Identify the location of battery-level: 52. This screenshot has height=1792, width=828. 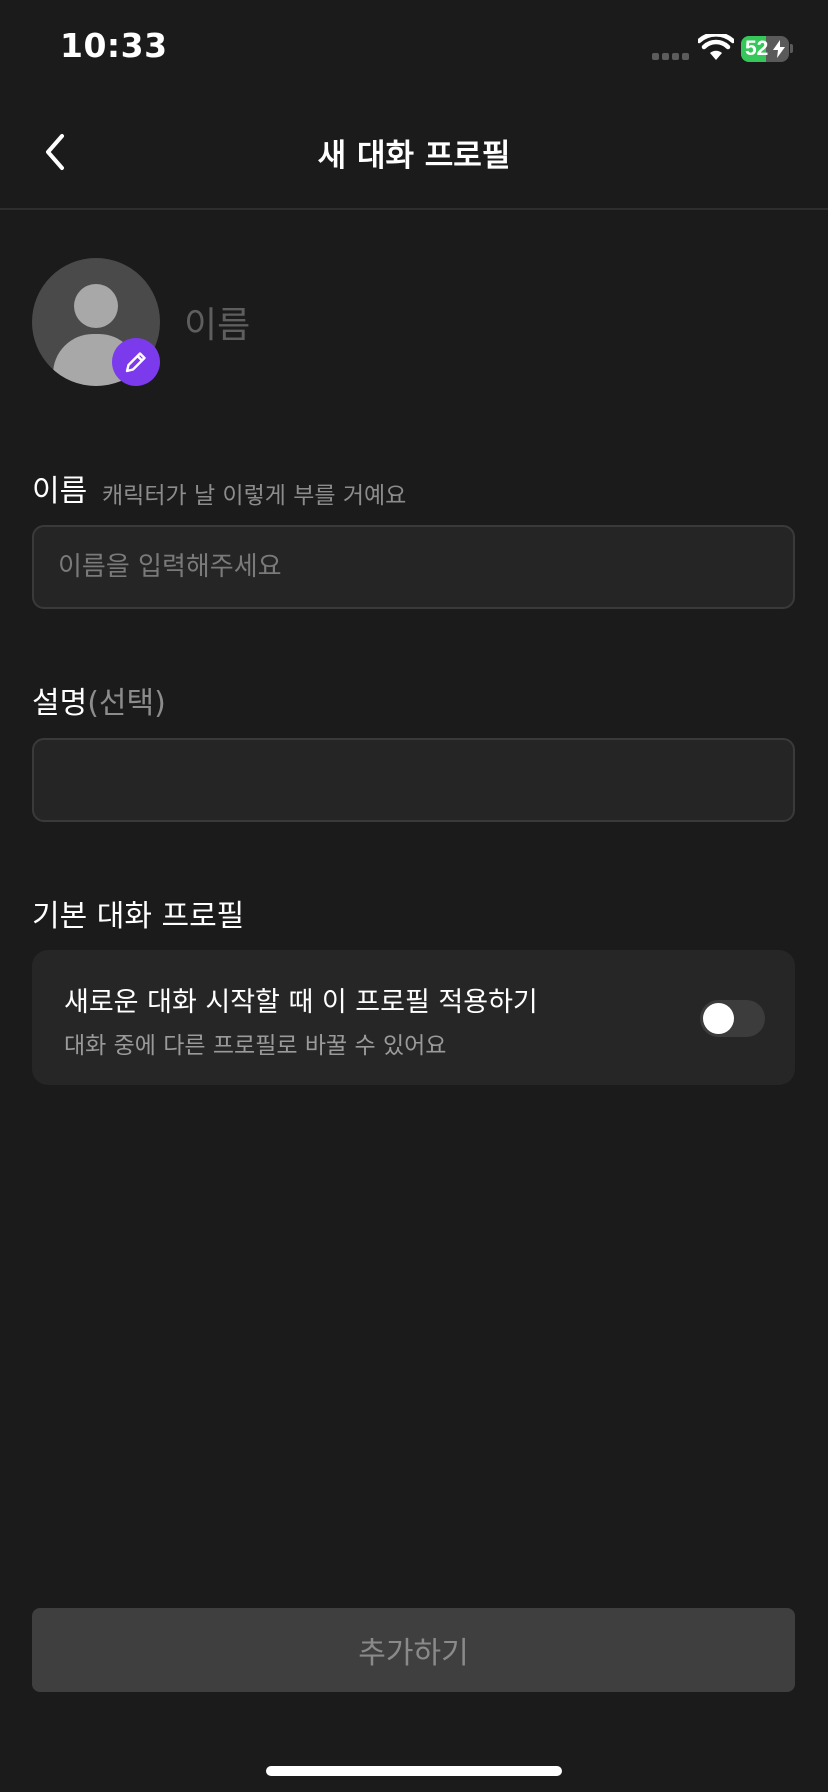
(757, 48).